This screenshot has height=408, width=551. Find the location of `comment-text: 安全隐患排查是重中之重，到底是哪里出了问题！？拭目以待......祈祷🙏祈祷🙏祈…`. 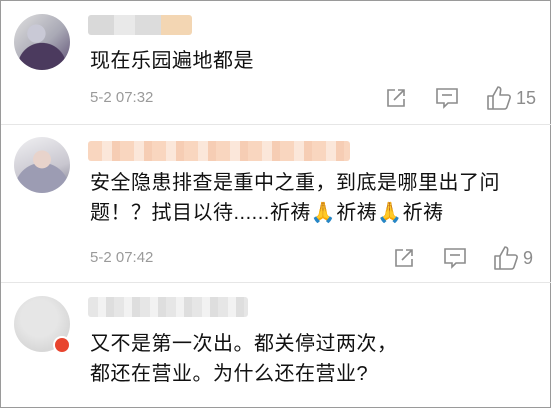

comment-text: 安全隐患排查是重中之重，到底是哪里出了问题！？拭目以待......祈祷🙏祈祷🙏祈… is located at coordinates (306, 198).